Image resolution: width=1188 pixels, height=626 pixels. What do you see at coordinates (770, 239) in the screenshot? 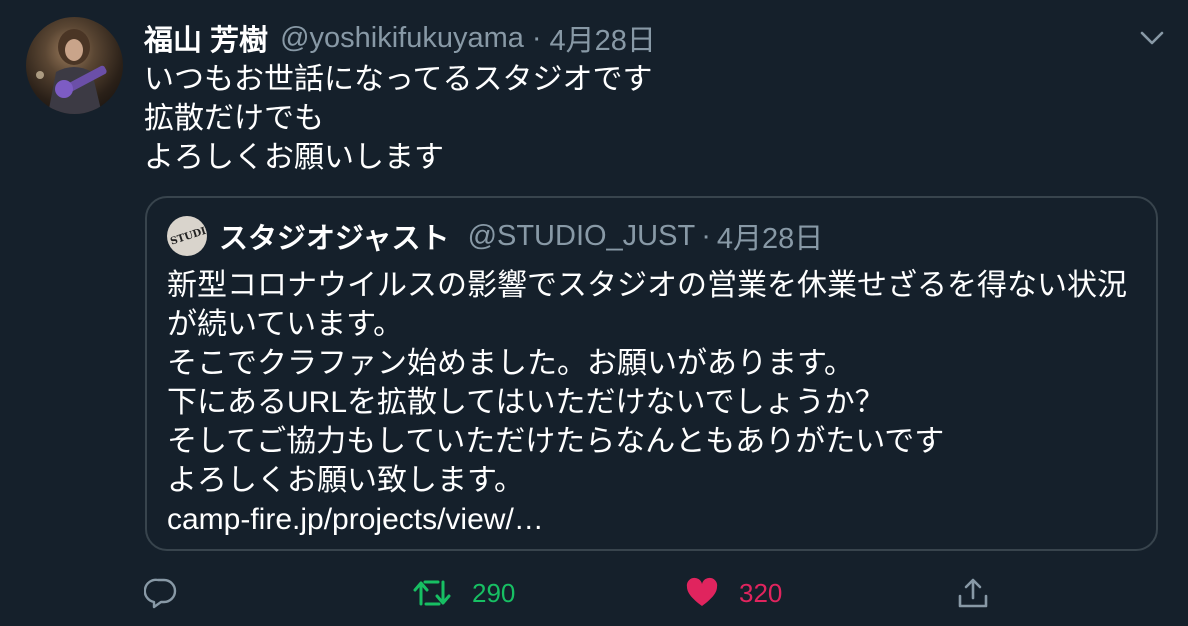
I see `quoted-tweet-date: 4月28日` at bounding box center [770, 239].